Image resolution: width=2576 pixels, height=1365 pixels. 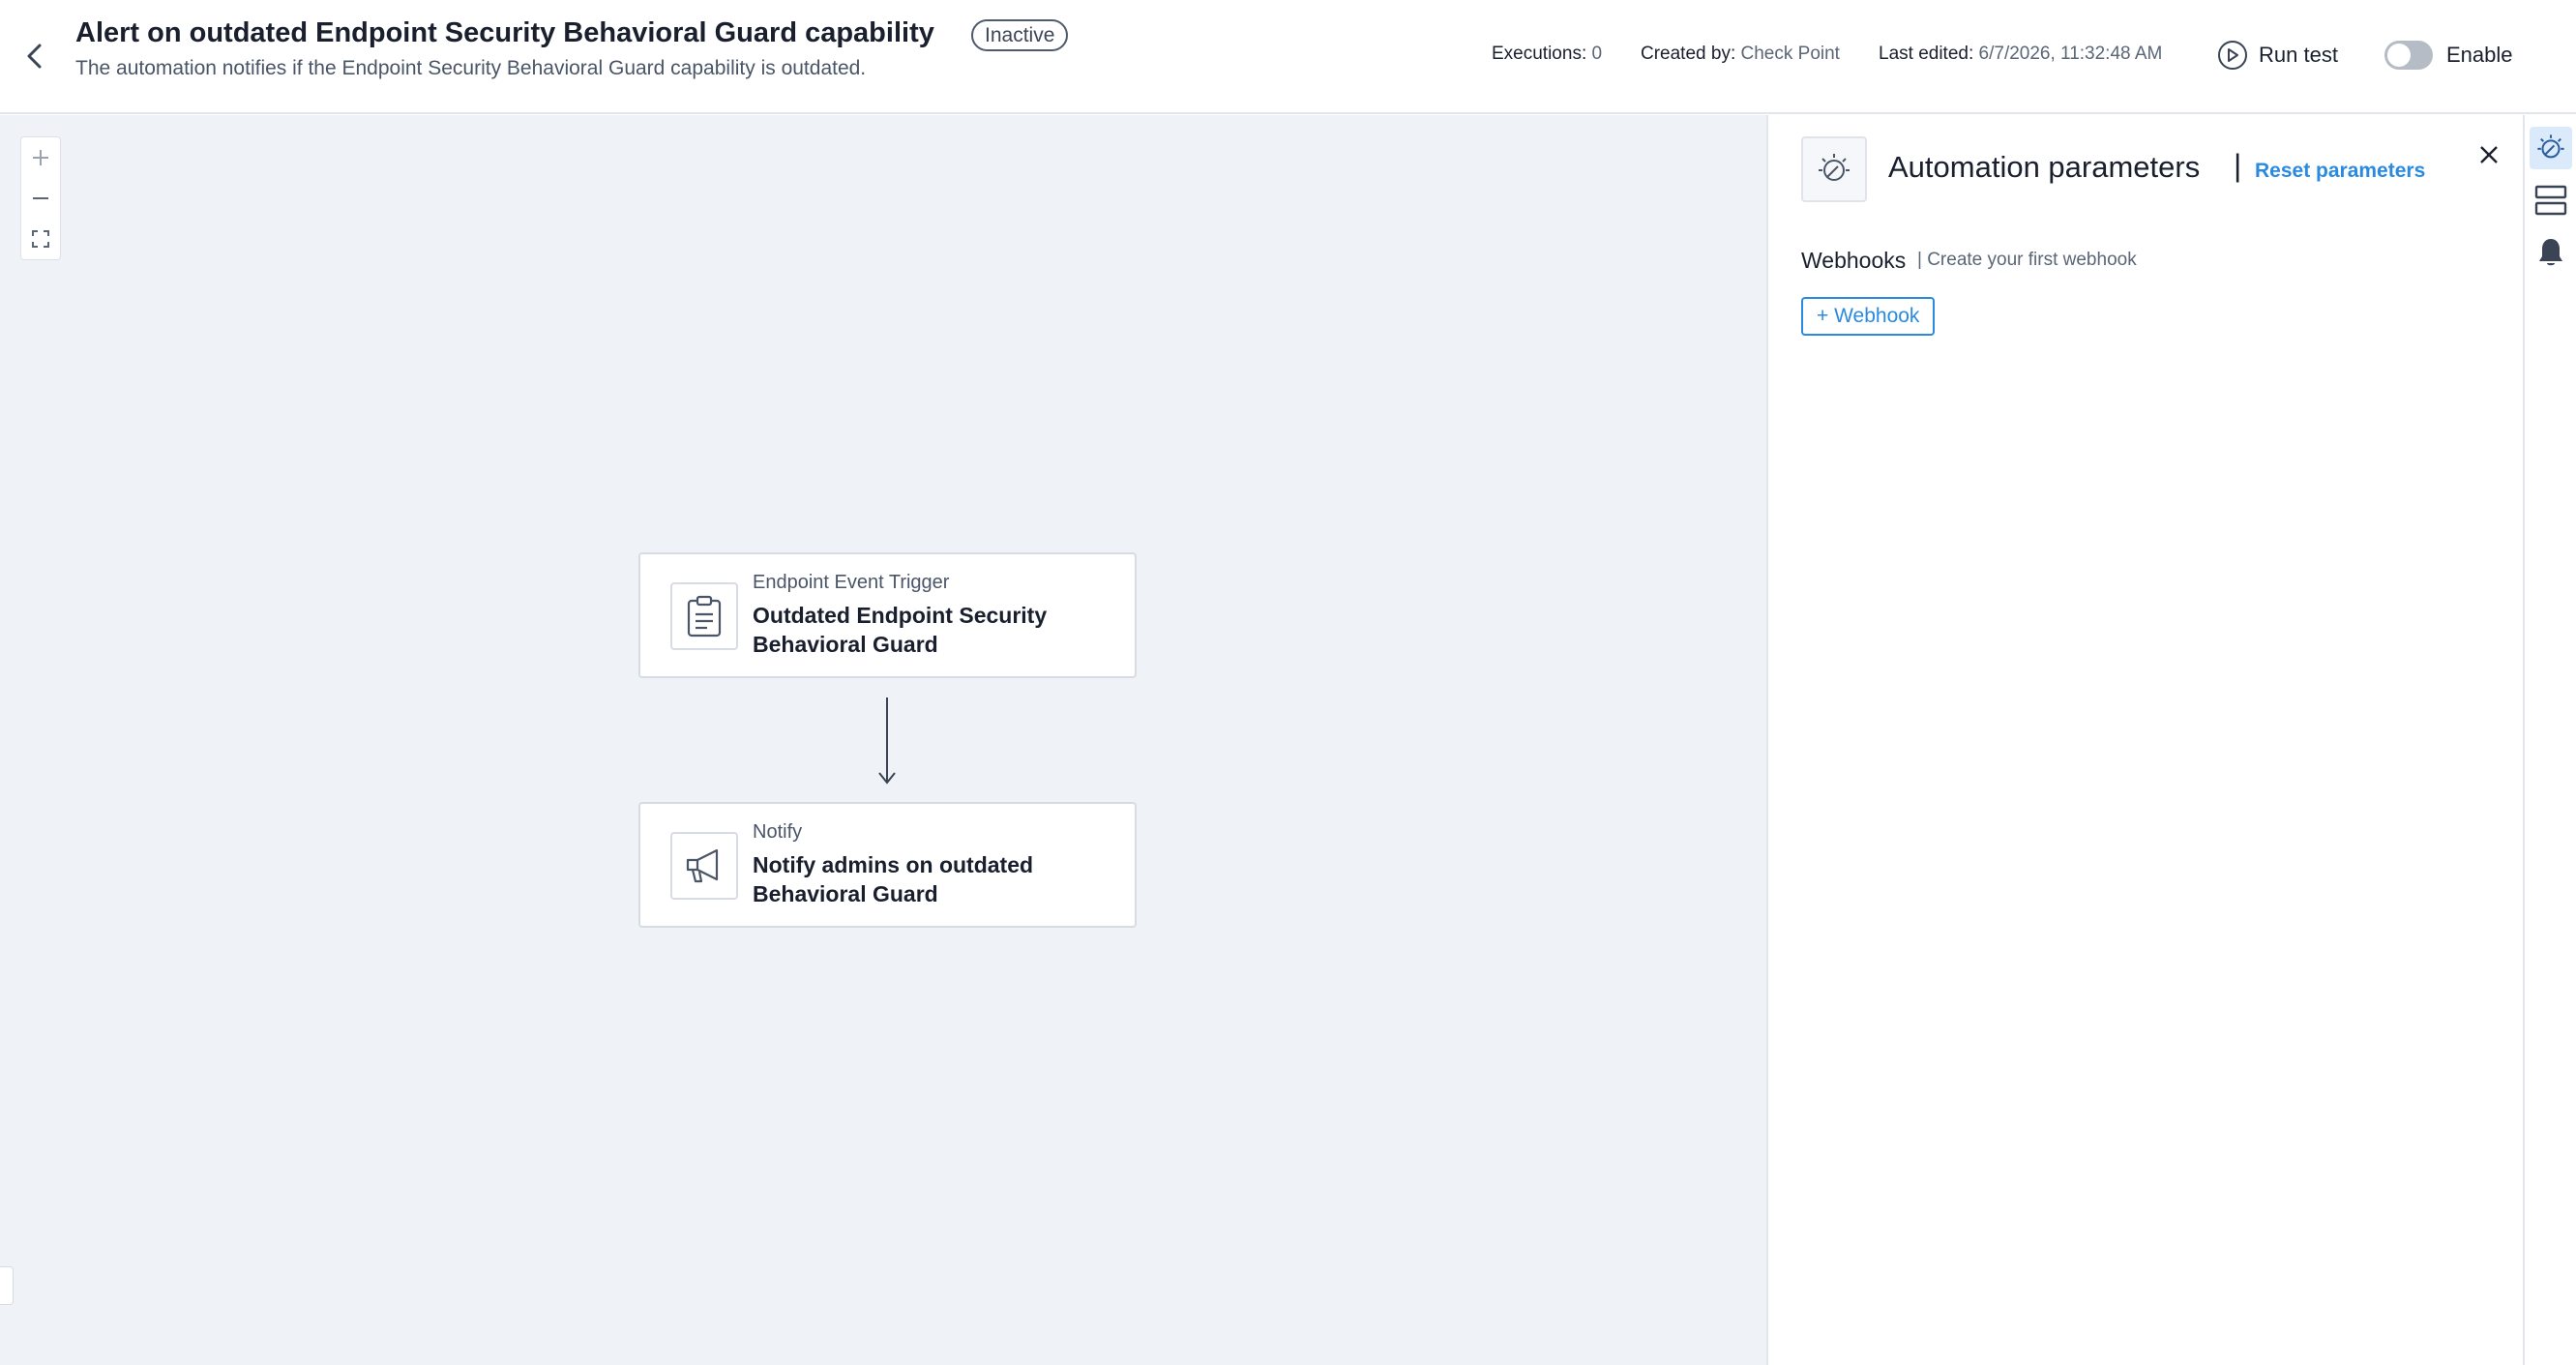 I want to click on created-by-info: Created by: Check Point, so click(x=1741, y=54).